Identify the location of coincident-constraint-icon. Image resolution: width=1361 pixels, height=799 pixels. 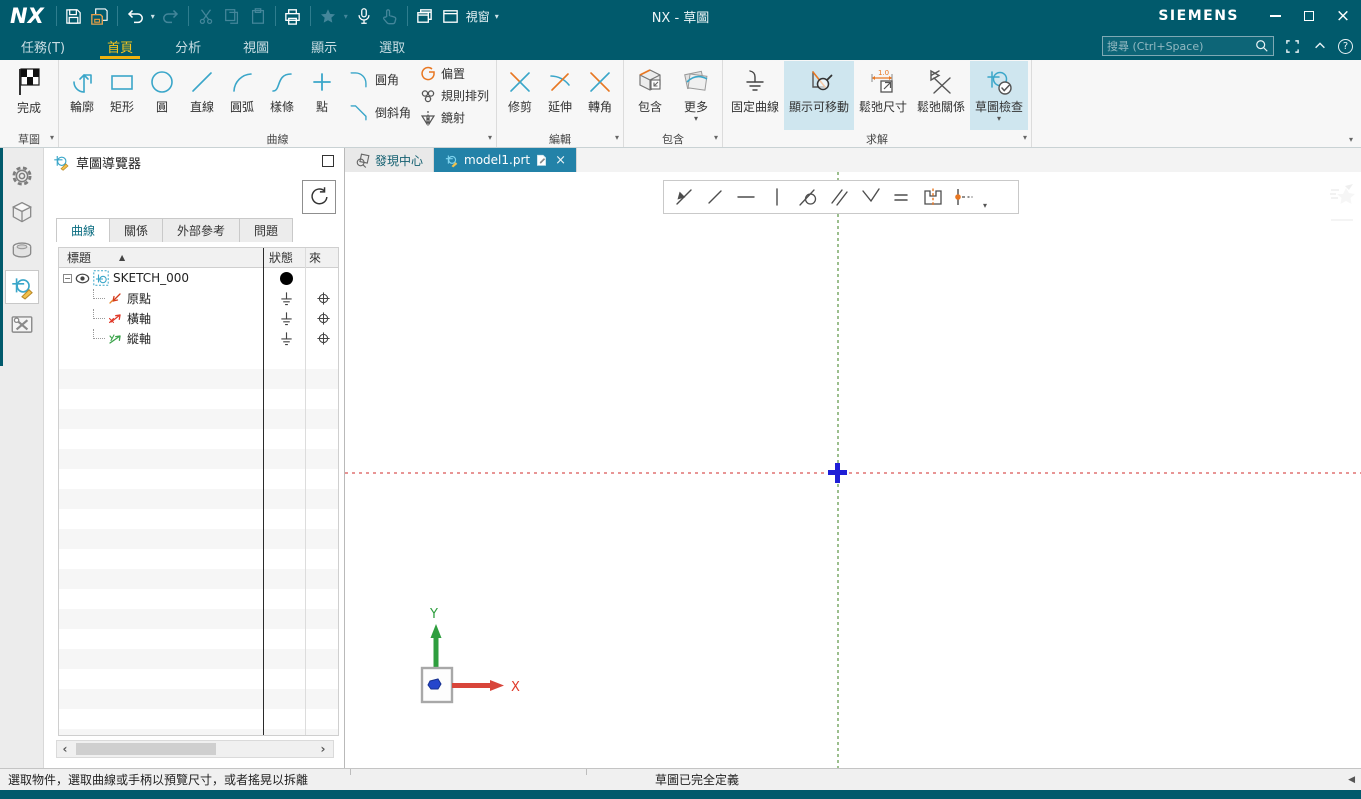
(683, 197).